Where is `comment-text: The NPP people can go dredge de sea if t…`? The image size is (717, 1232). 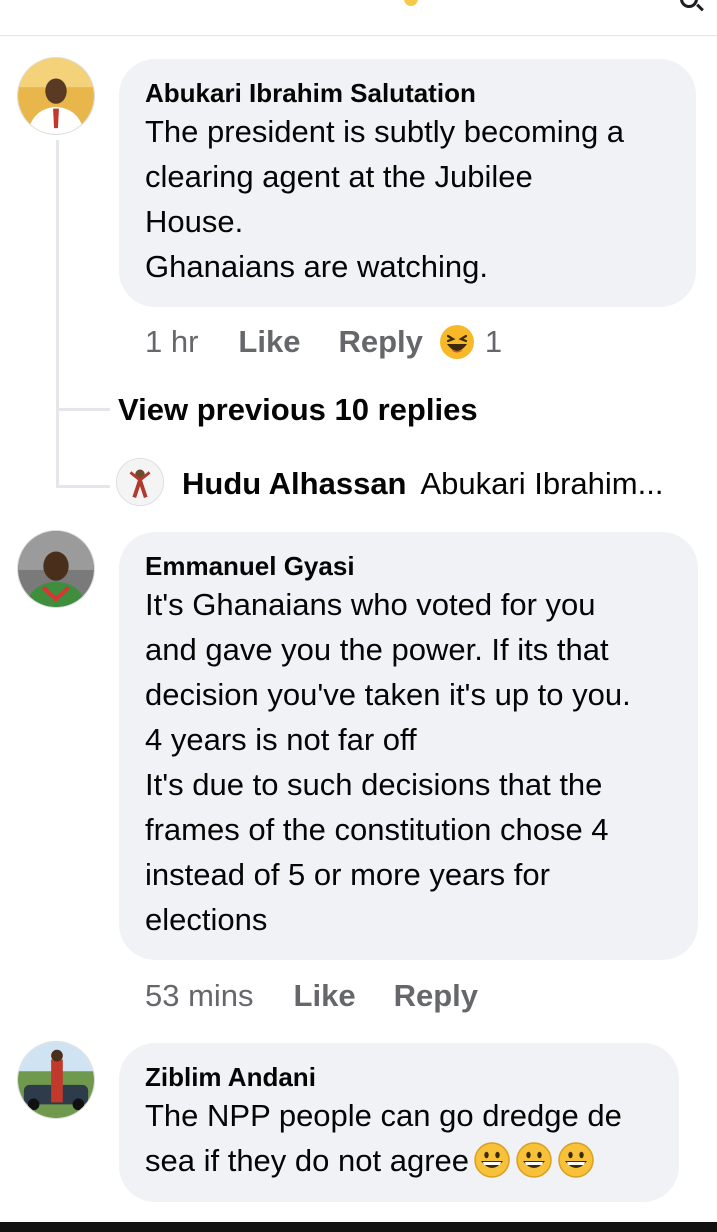 comment-text: The NPP people can go dredge de sea if t… is located at coordinates (399, 1138).